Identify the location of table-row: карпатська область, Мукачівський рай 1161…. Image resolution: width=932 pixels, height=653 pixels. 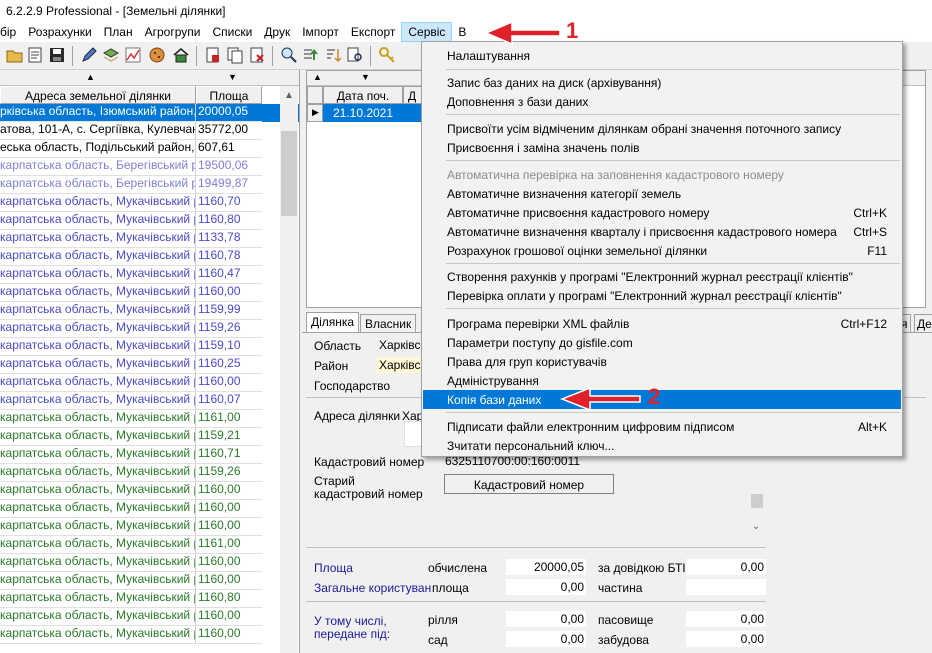
(149, 419).